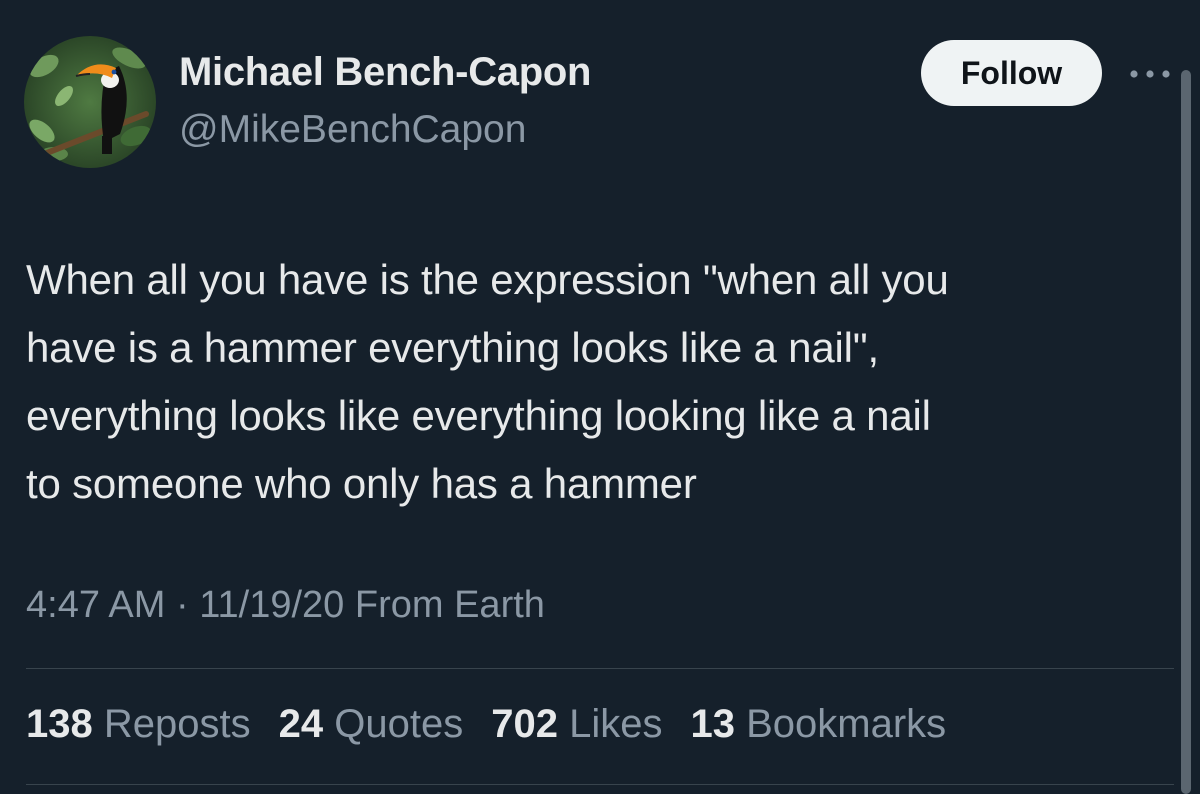  I want to click on more-horizontal-icon, so click(1150, 74).